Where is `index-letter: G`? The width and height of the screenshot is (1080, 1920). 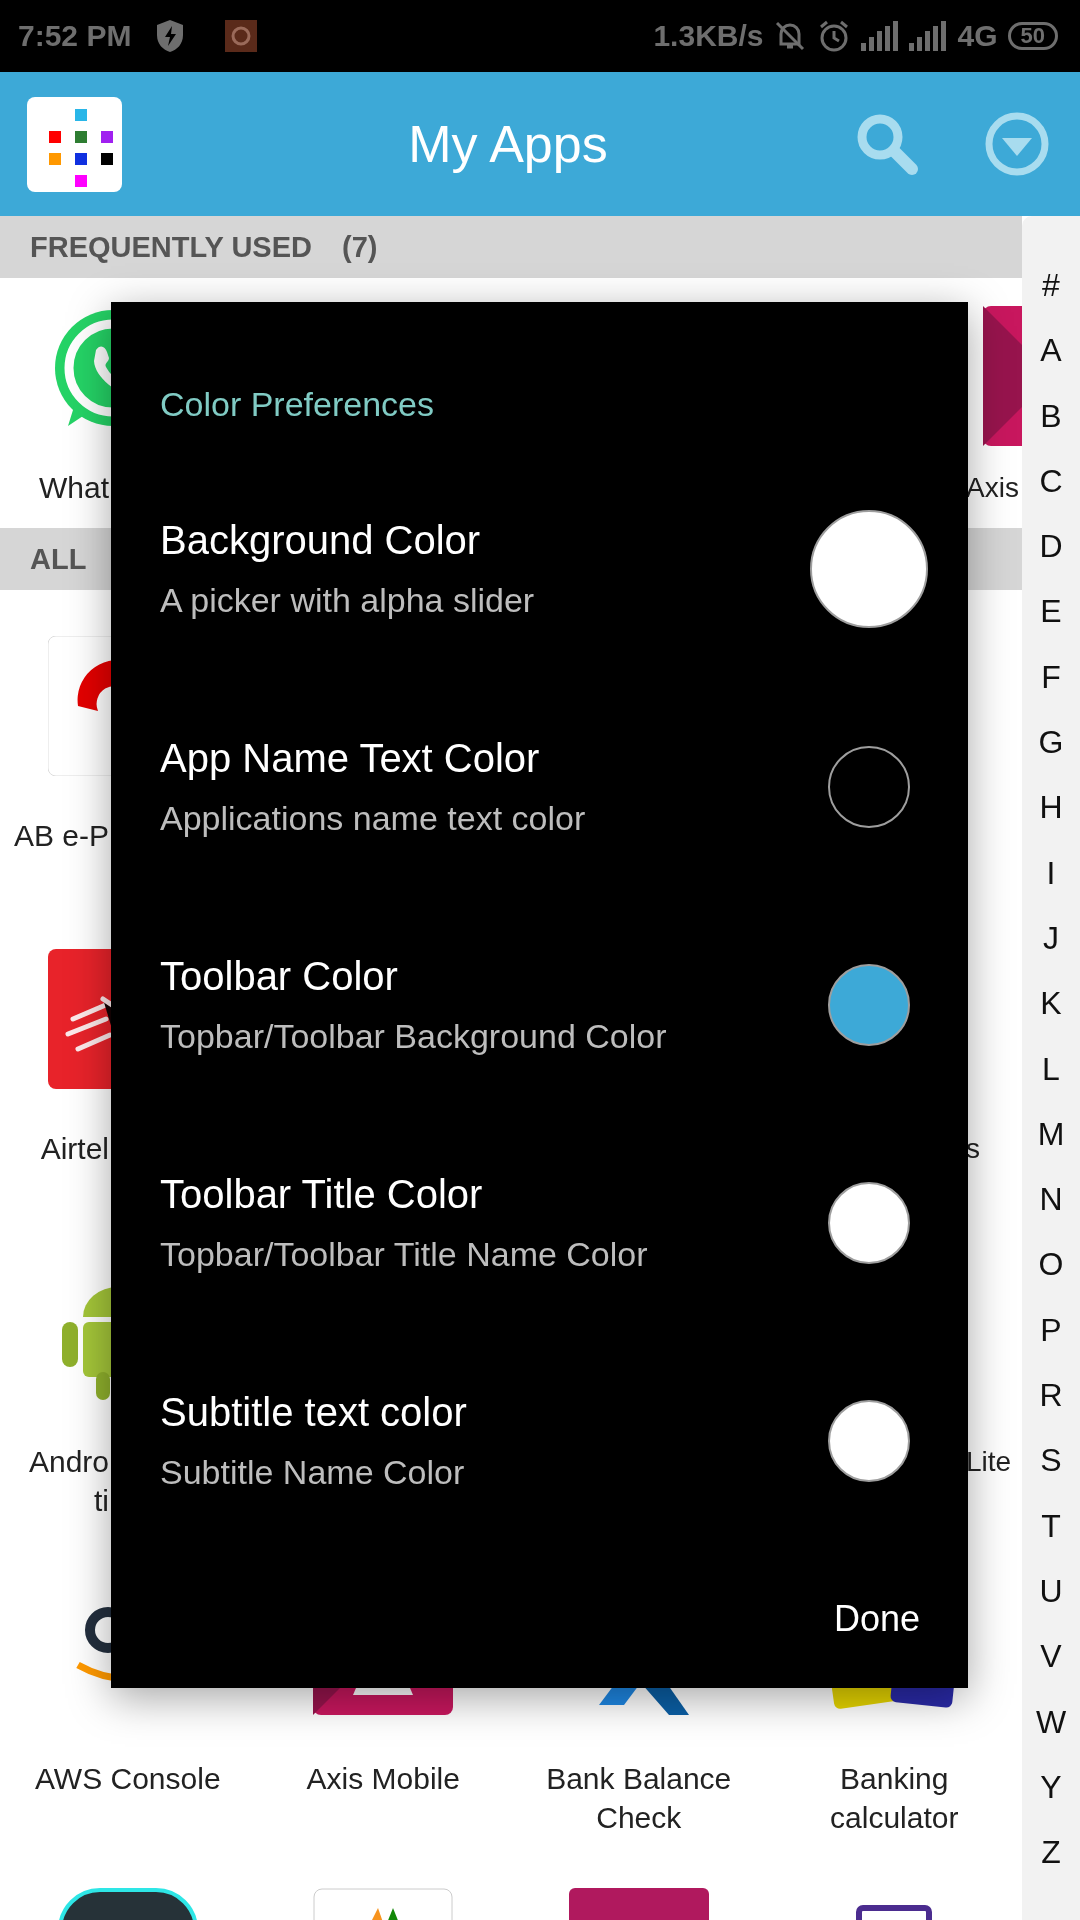 index-letter: G is located at coordinates (1051, 743).